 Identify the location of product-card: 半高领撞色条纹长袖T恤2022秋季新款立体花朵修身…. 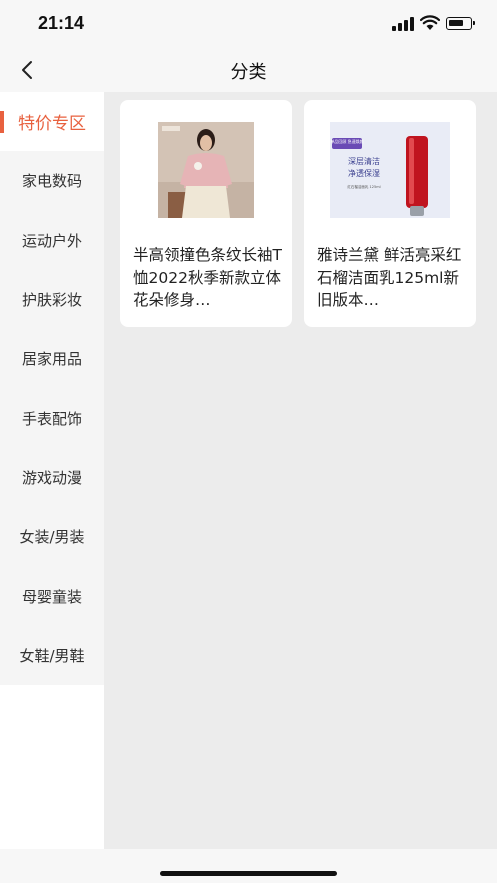
(206, 213).